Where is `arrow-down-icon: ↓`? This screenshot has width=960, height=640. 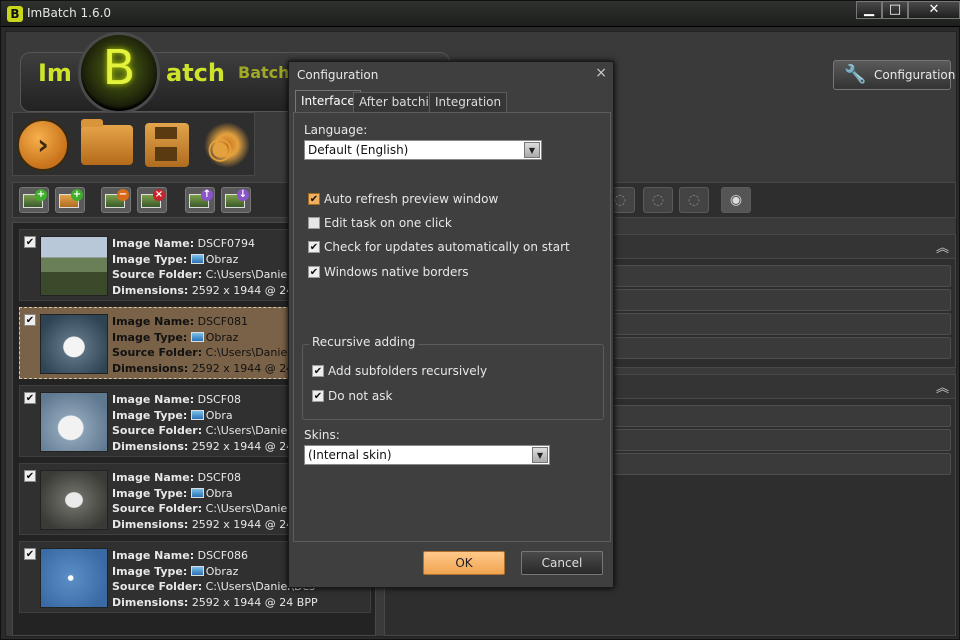
arrow-down-icon: ↓ is located at coordinates (243, 195).